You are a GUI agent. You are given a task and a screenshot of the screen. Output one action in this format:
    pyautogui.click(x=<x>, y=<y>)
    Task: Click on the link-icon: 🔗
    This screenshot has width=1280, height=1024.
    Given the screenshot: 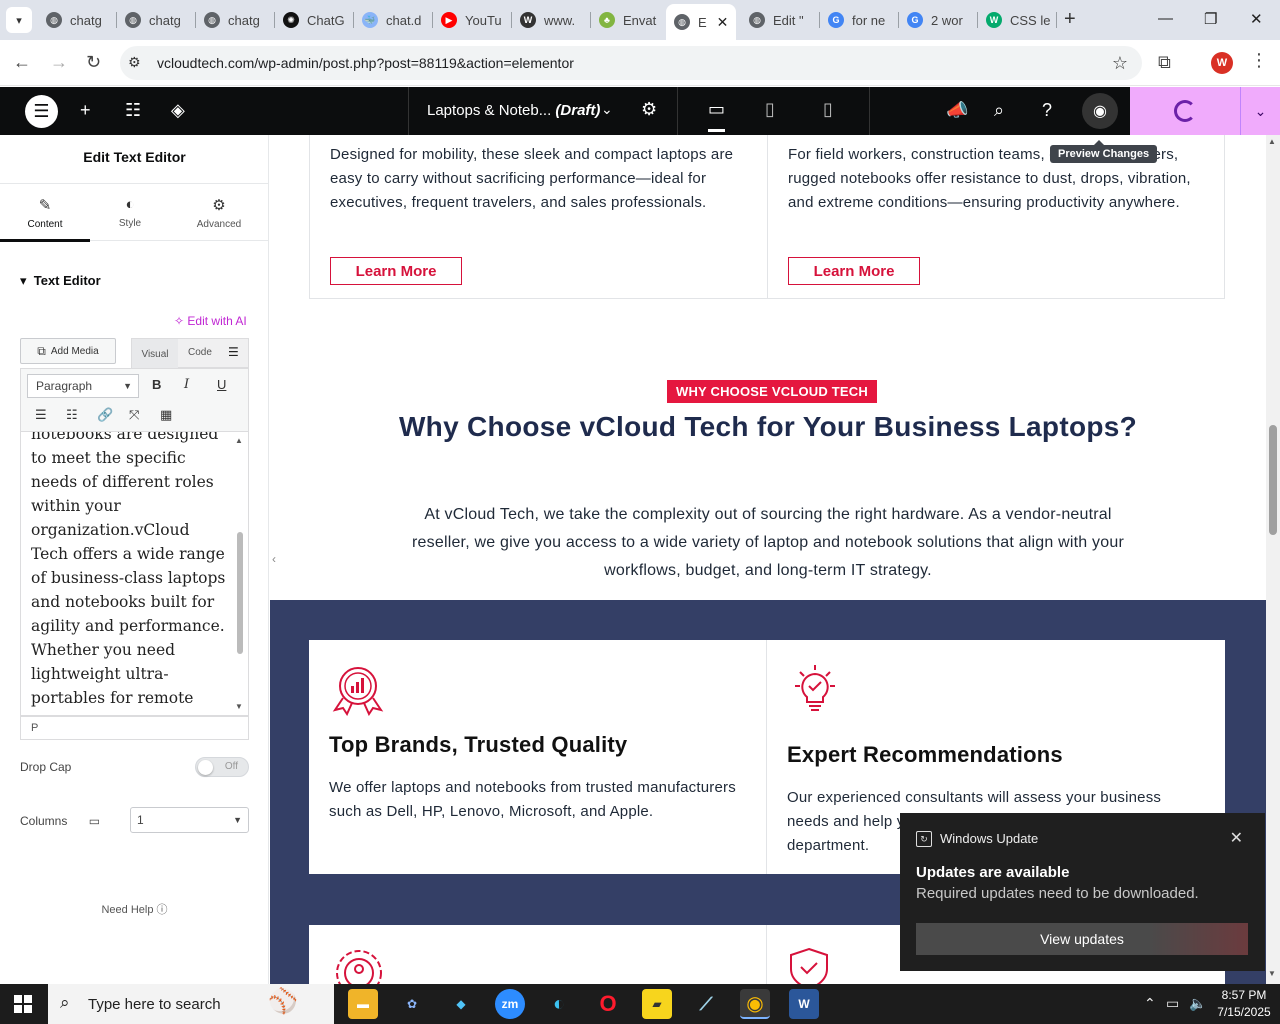 What is the action you would take?
    pyautogui.click(x=105, y=415)
    